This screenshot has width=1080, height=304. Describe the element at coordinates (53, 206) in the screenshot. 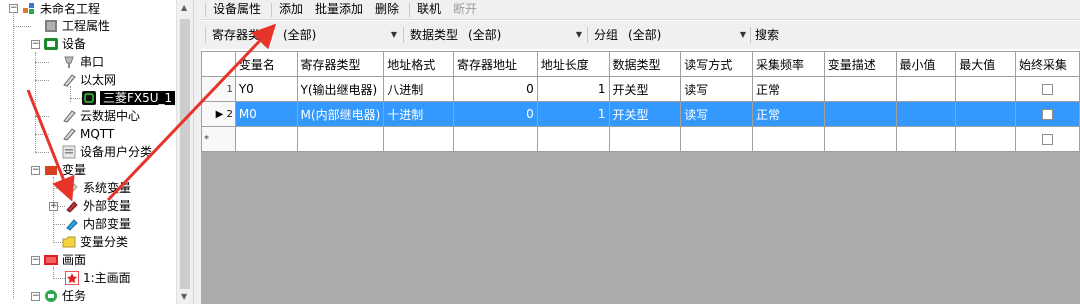

I see `expand-toggle-external-vars: +` at that location.